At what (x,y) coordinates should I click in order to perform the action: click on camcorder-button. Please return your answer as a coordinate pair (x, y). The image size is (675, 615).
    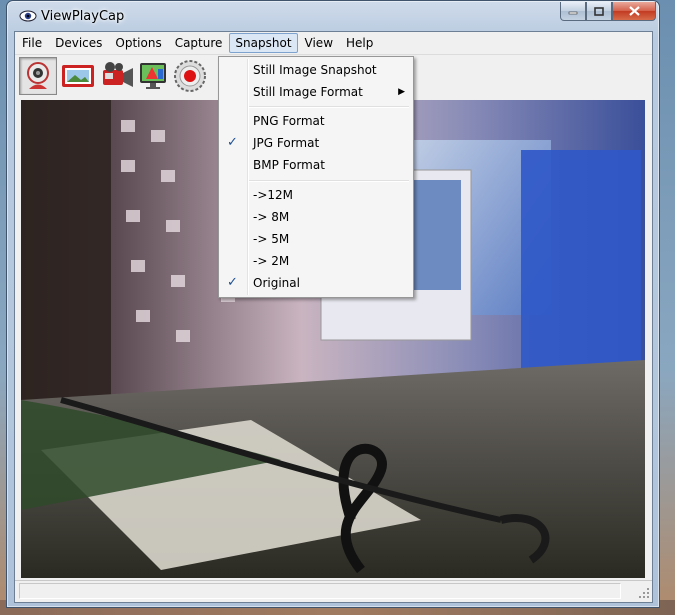
    Looking at the image, I should click on (118, 76).